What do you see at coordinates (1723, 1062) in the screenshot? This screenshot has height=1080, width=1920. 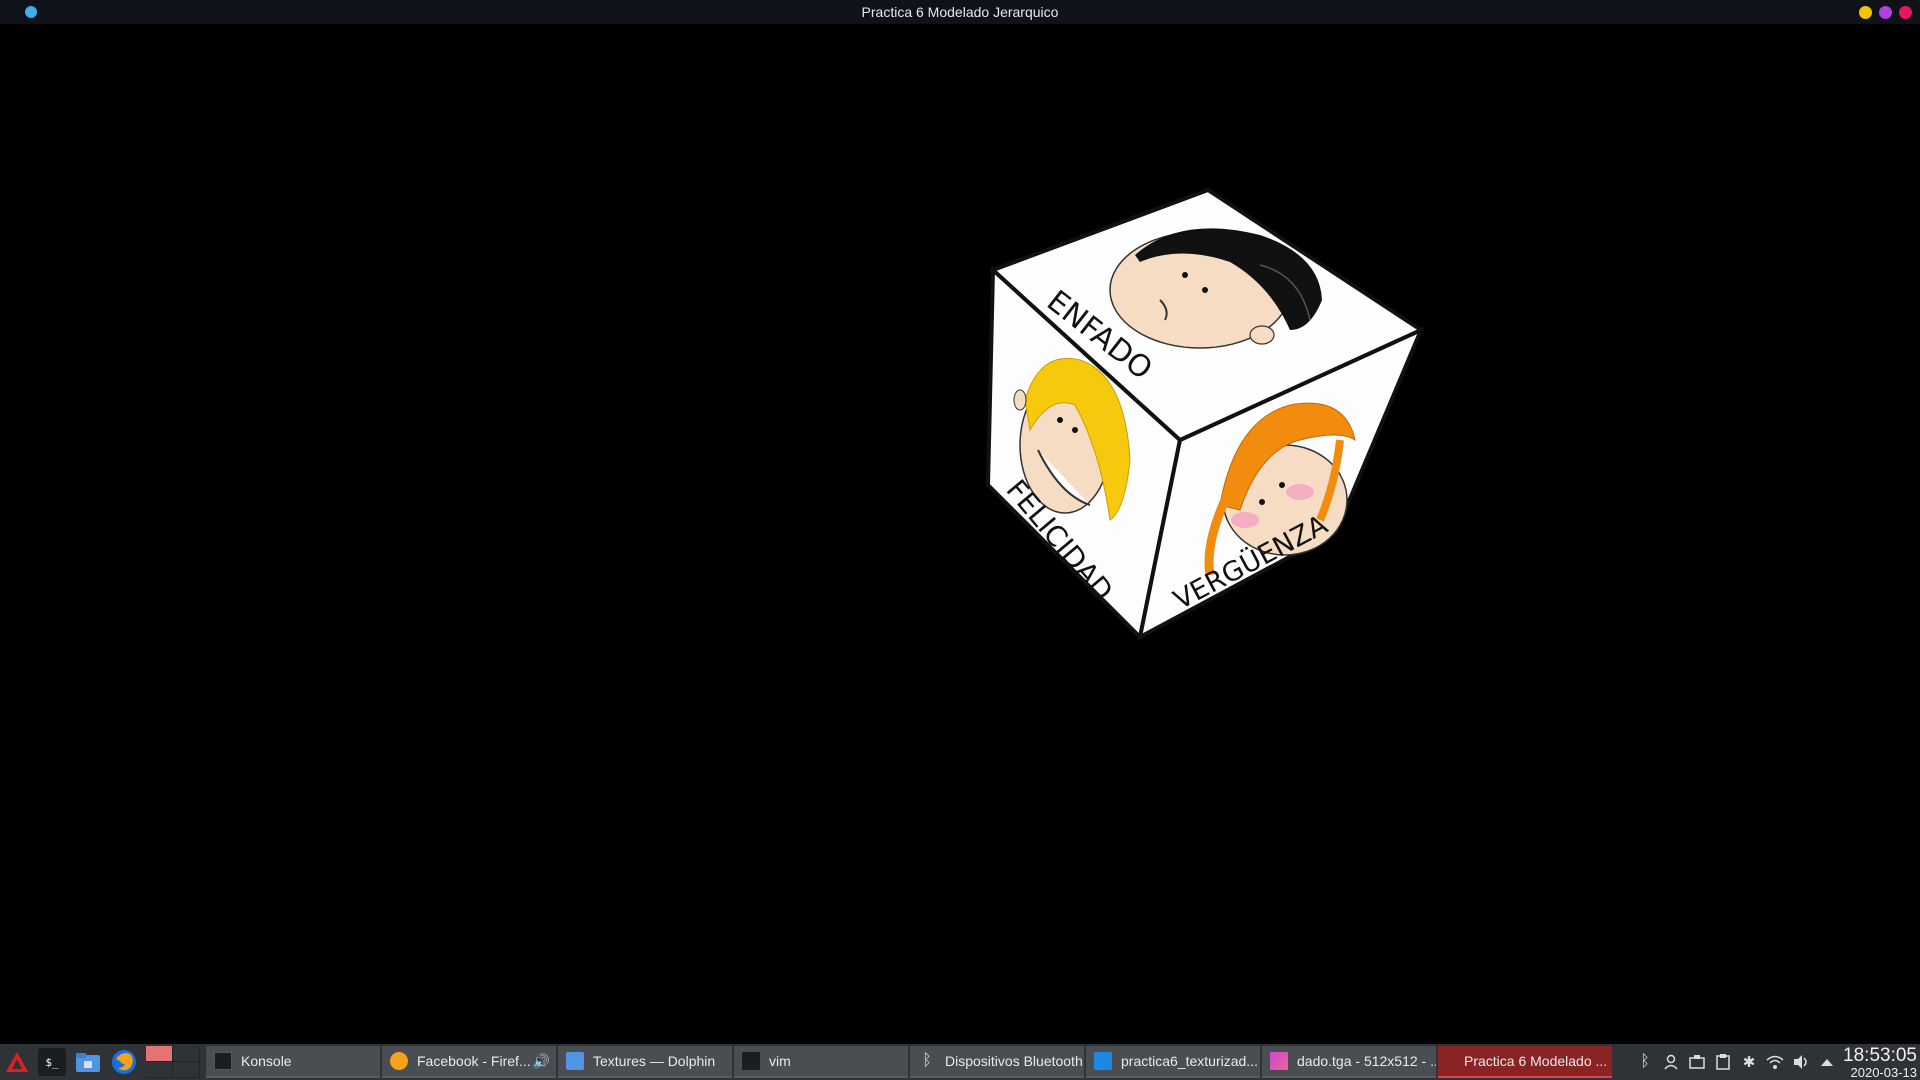 I see `clipboard-icon` at bounding box center [1723, 1062].